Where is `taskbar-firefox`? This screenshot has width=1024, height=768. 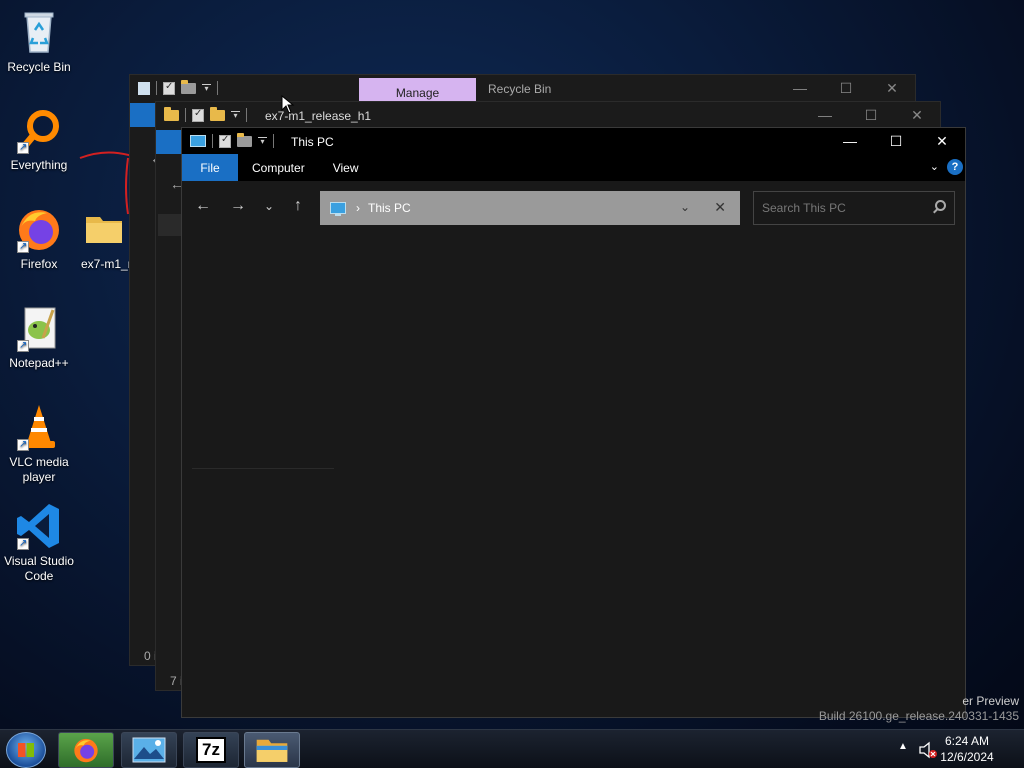
taskbar-firefox is located at coordinates (86, 750).